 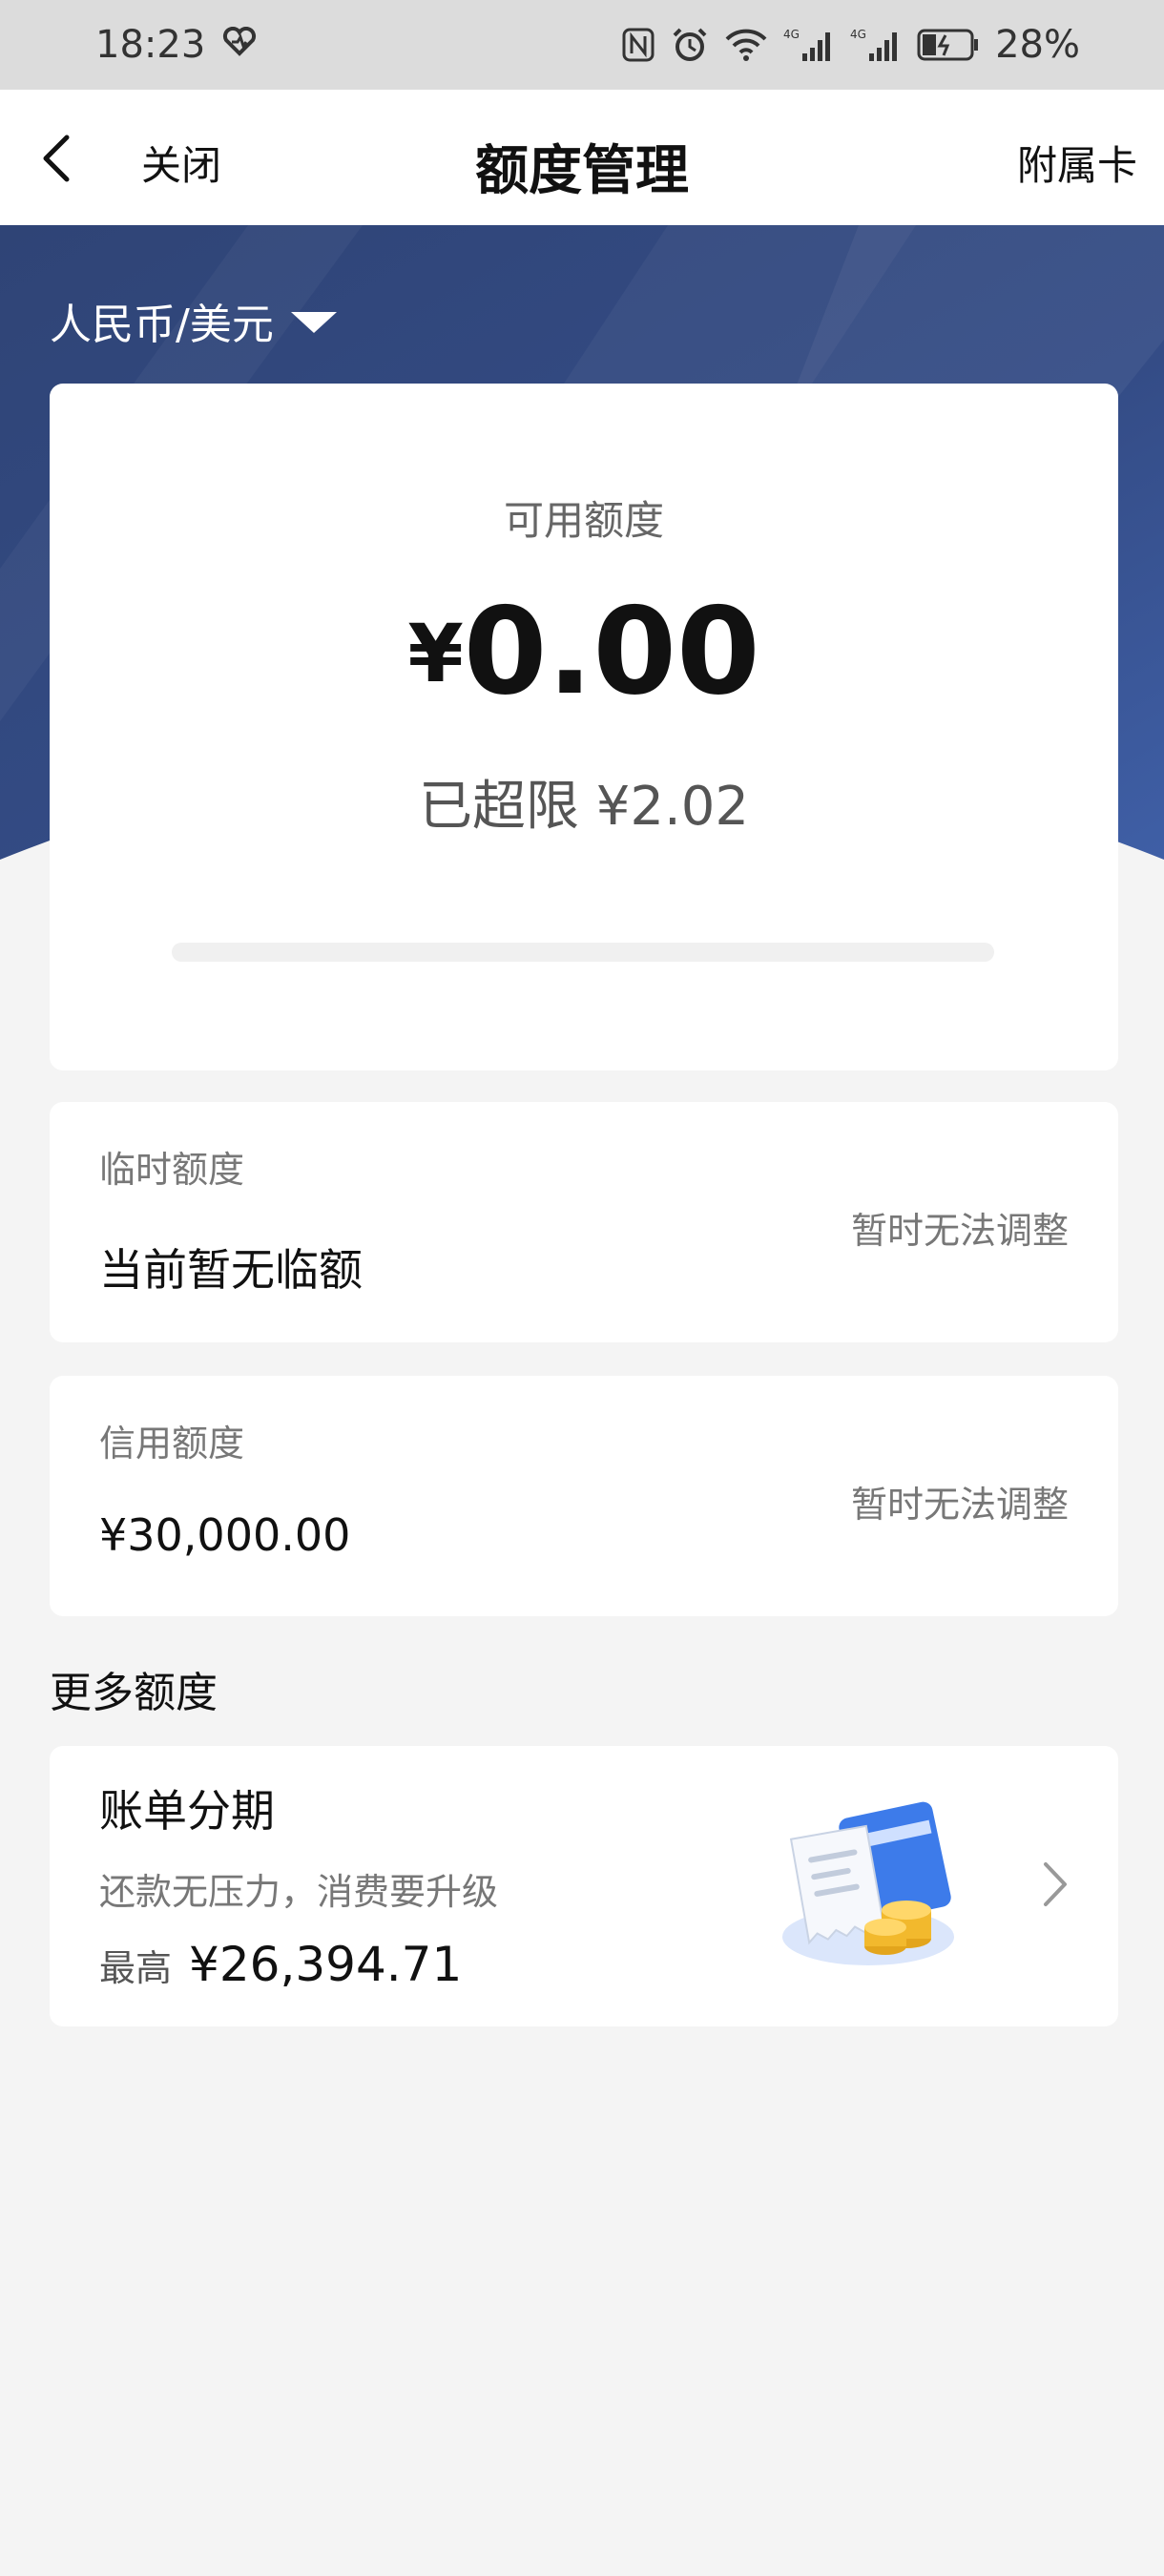 I want to click on credit-usage-bar, so click(x=583, y=952).